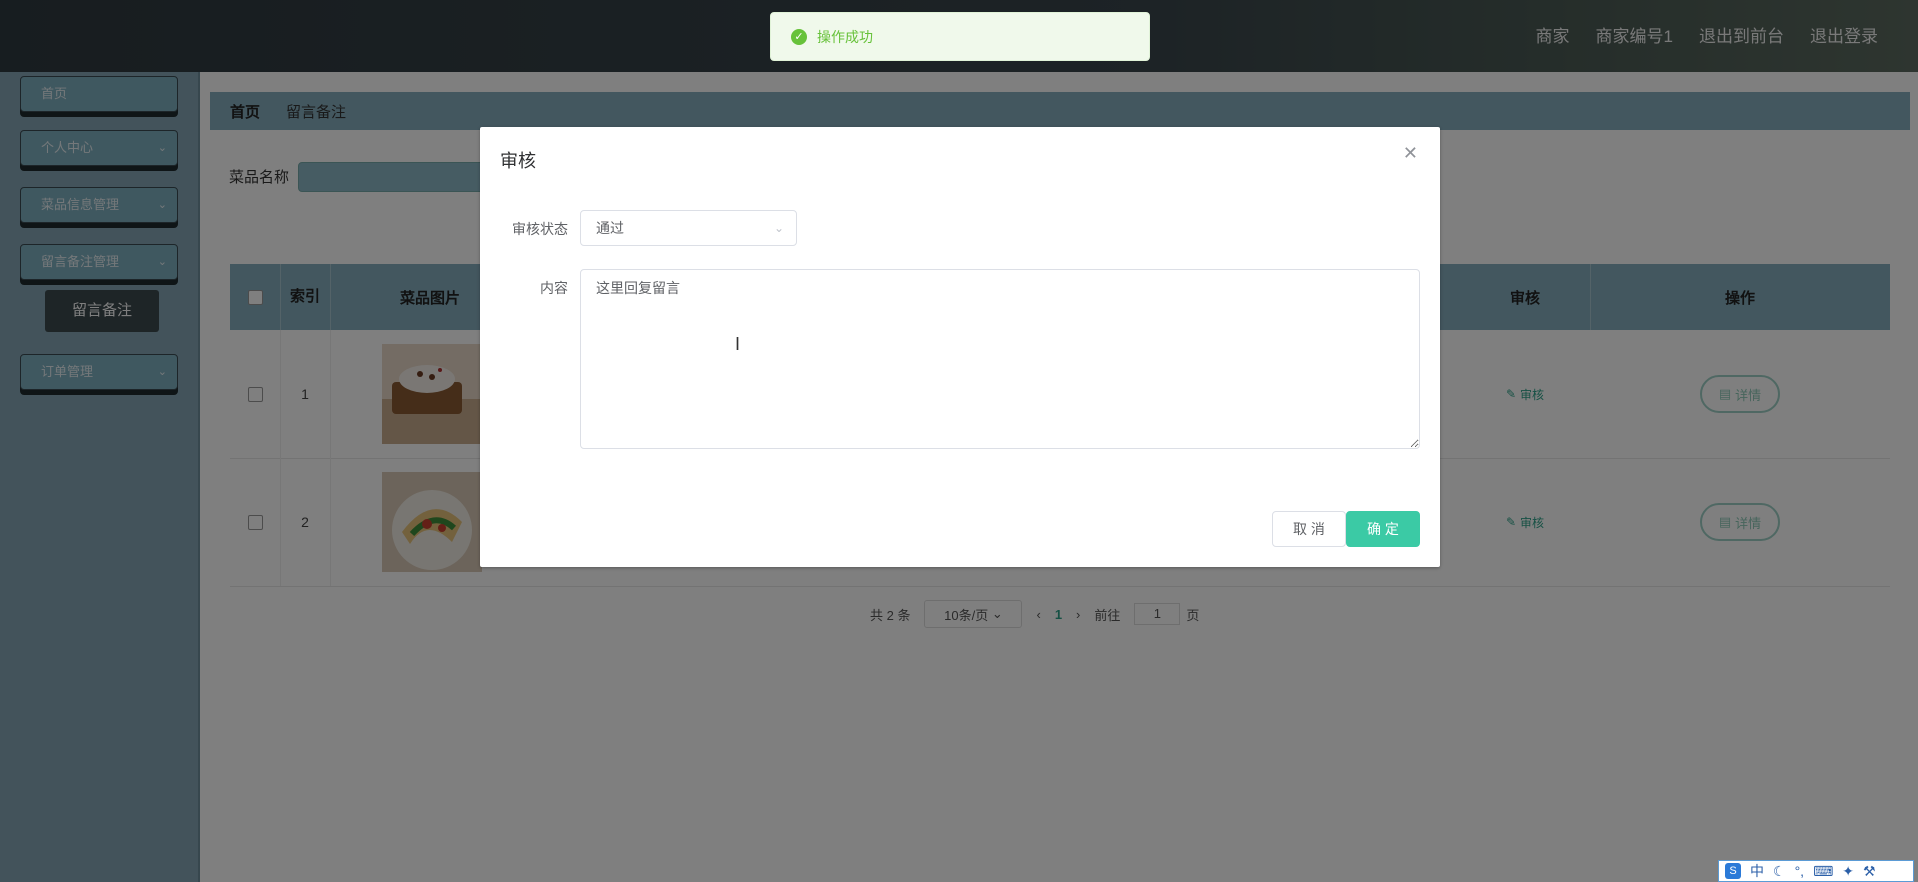 This screenshot has width=1918, height=882. What do you see at coordinates (554, 288) in the screenshot?
I see `content-label: 内容` at bounding box center [554, 288].